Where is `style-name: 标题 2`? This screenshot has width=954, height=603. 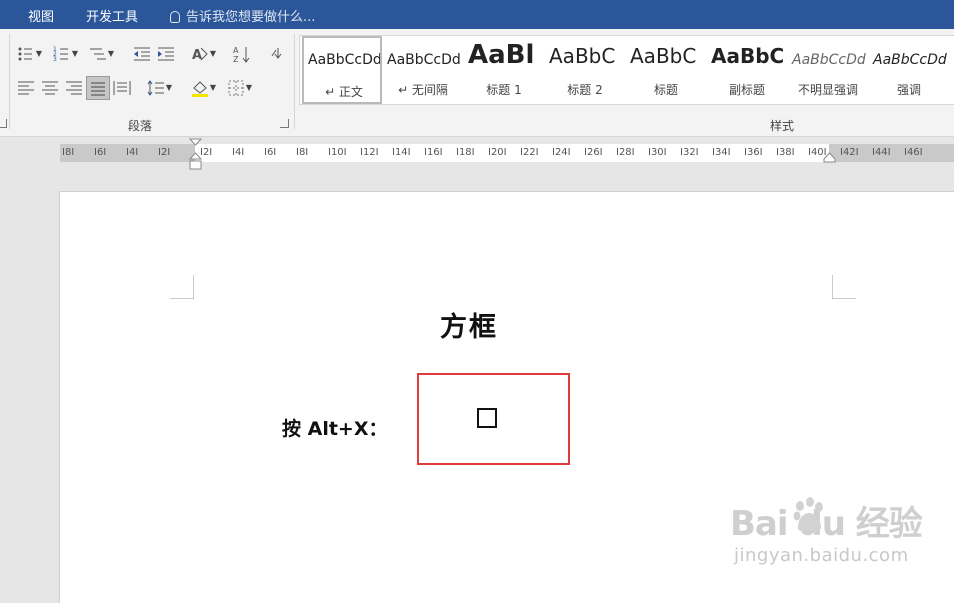
style-name: 标题 2 is located at coordinates (585, 90).